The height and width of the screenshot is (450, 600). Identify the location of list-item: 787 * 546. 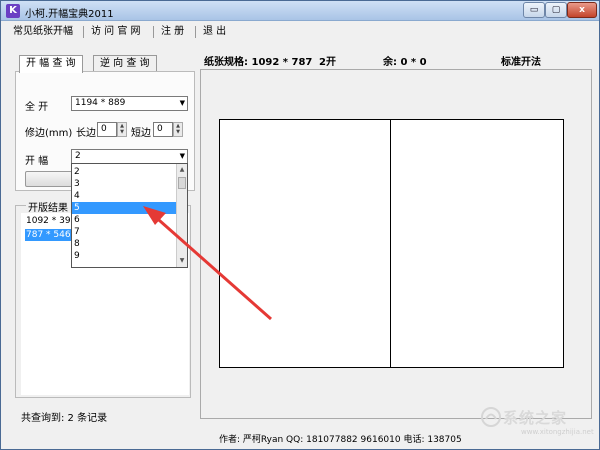
(48, 235).